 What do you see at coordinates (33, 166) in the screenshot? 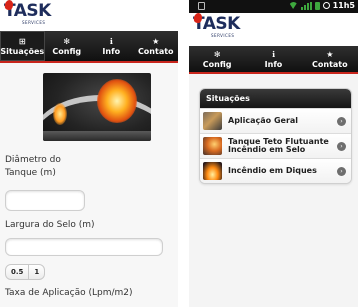
I see `diametro-label: Diâmetro do Tanque (m)` at bounding box center [33, 166].